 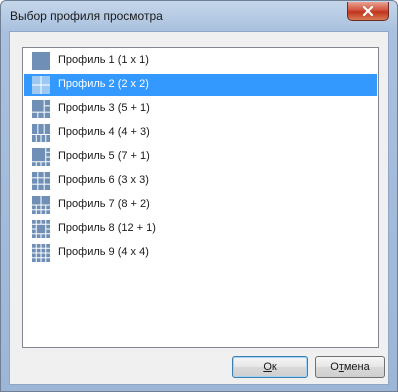 What do you see at coordinates (41, 181) in the screenshot?
I see `layout-3x3-icon` at bounding box center [41, 181].